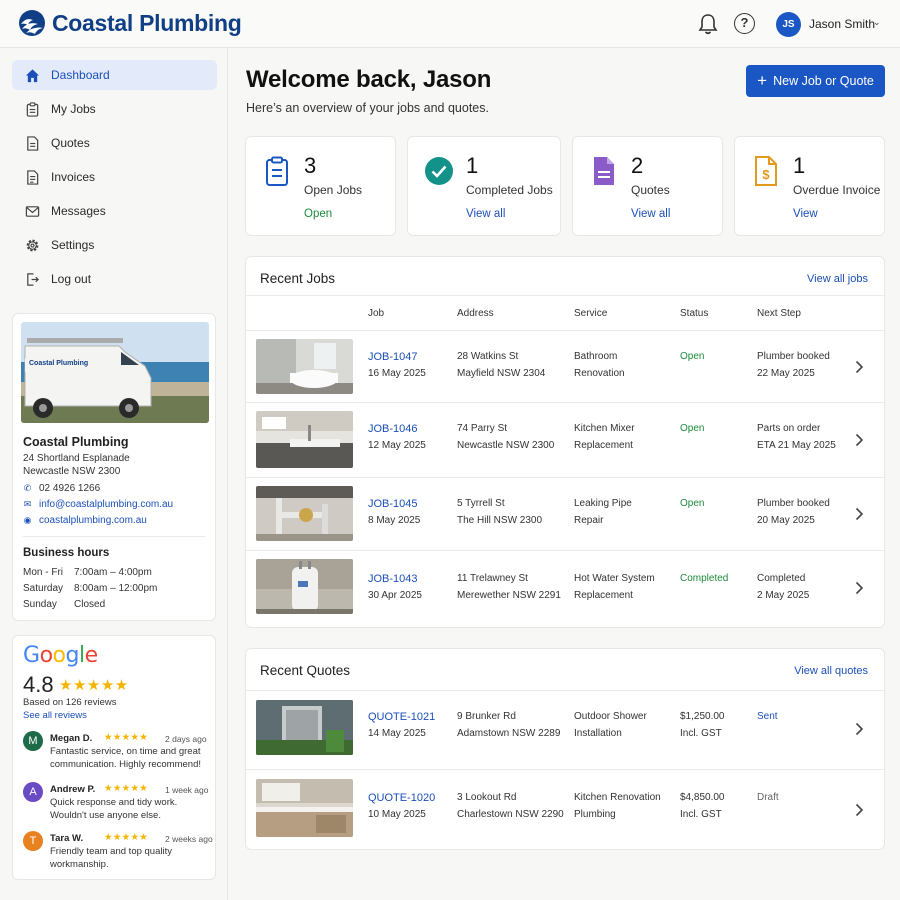 This screenshot has height=900, width=900. What do you see at coordinates (55, 715) in the screenshot?
I see `see-all-reviews-link: See all reviews` at bounding box center [55, 715].